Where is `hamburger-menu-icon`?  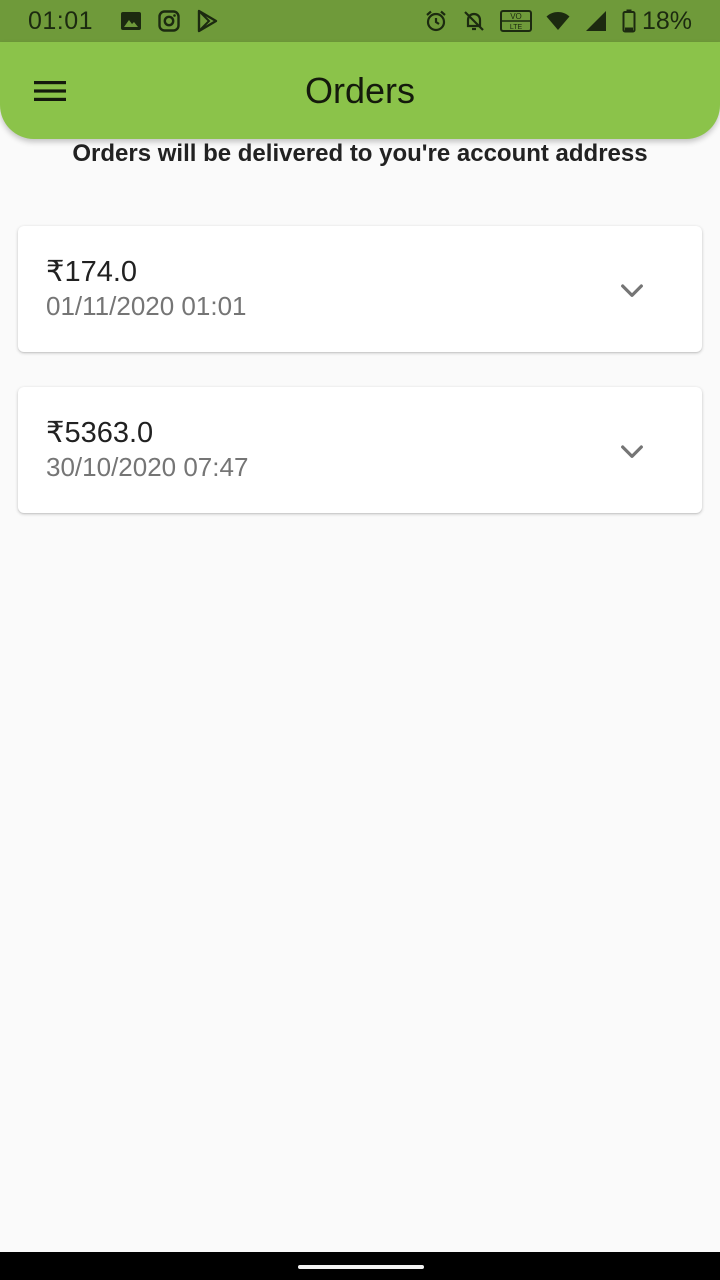 hamburger-menu-icon is located at coordinates (50, 91).